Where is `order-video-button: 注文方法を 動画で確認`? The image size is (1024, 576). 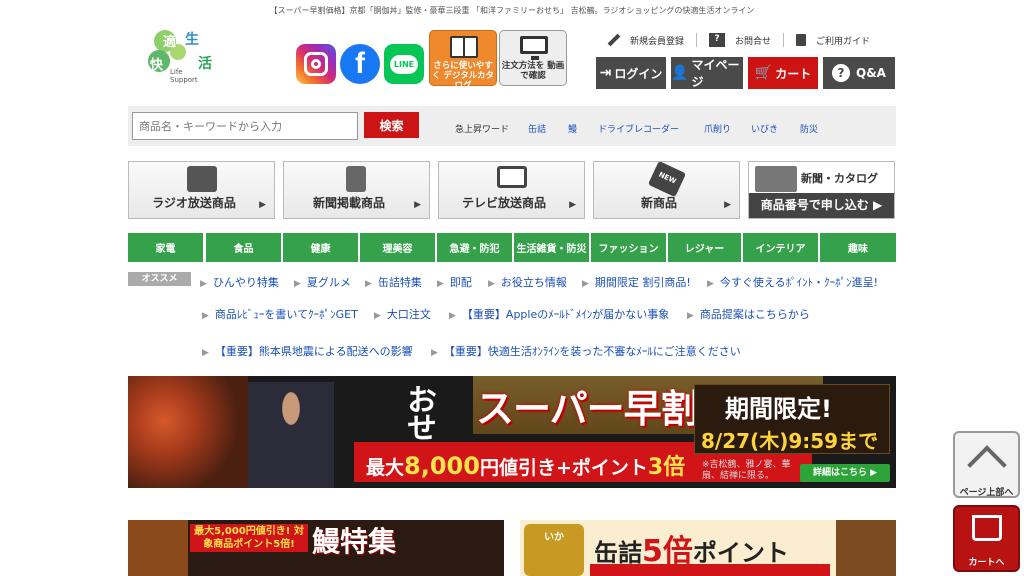 order-video-button: 注文方法を 動画で確認 is located at coordinates (533, 58).